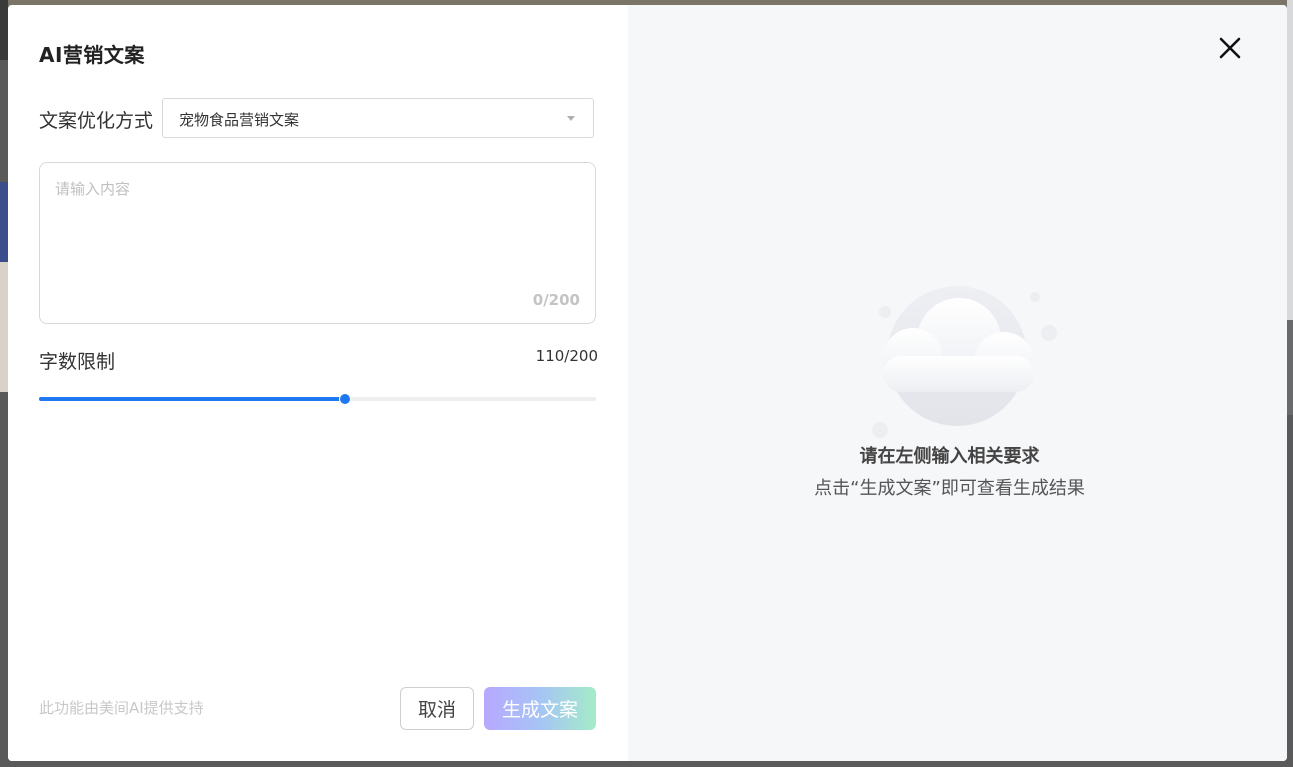 Image resolution: width=1293 pixels, height=767 pixels. What do you see at coordinates (378, 118) in the screenshot?
I see `optimize-mode-select: 宠物食品营销文案` at bounding box center [378, 118].